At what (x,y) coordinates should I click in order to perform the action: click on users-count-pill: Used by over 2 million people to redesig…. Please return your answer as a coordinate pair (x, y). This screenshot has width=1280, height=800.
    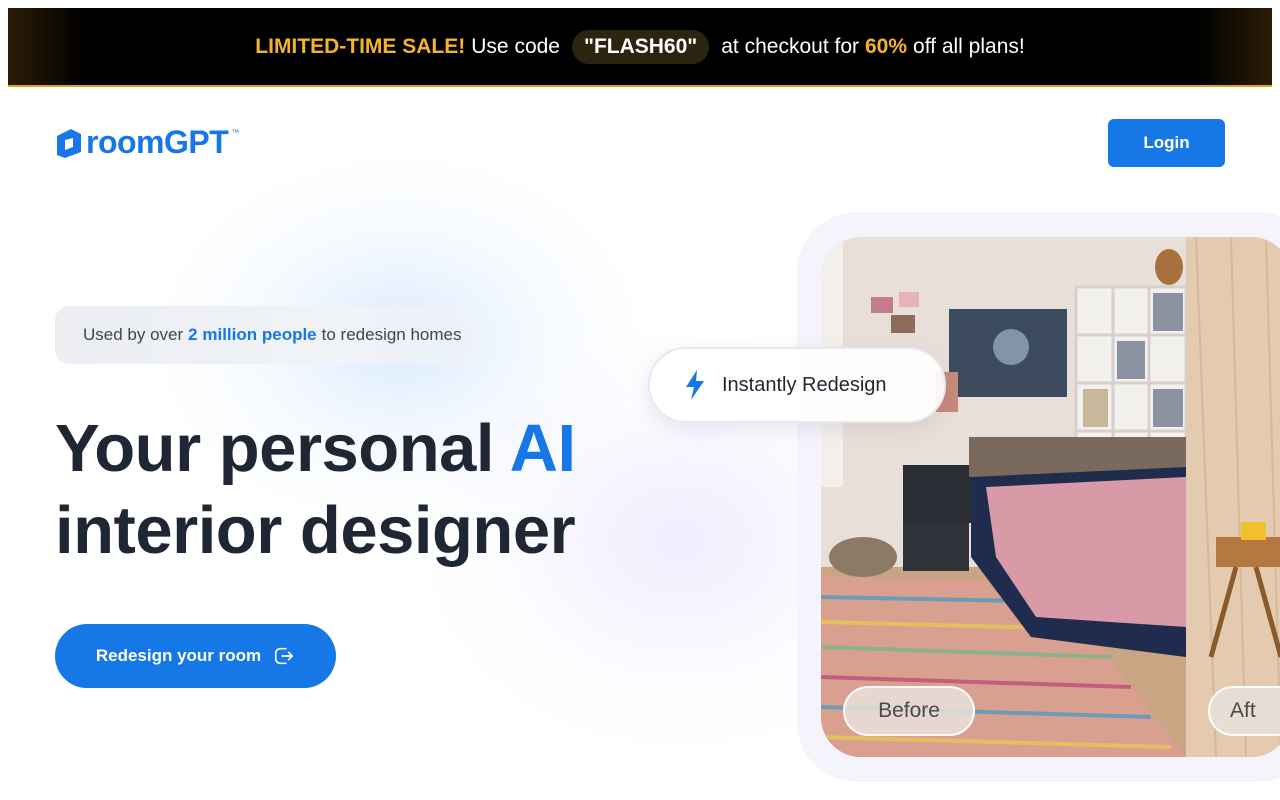
    Looking at the image, I should click on (265, 335).